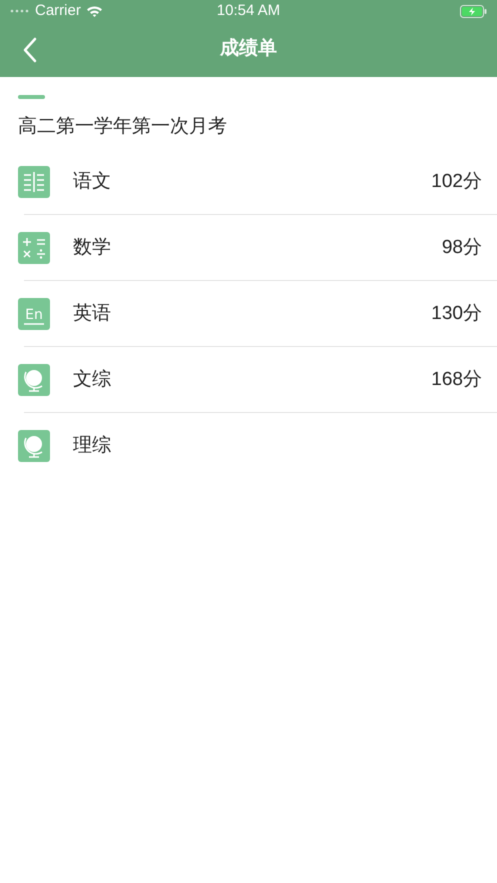 This screenshot has height=883, width=497. Describe the element at coordinates (94, 11) in the screenshot. I see `wifi-icon` at that location.